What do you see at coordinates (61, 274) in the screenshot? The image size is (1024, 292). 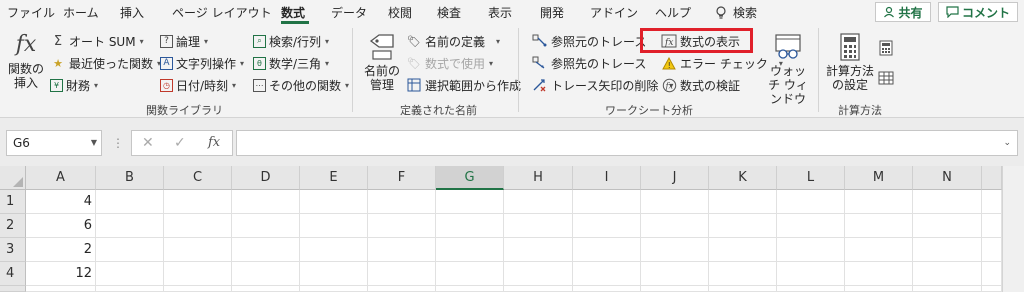 I see `cell-a4: 12` at bounding box center [61, 274].